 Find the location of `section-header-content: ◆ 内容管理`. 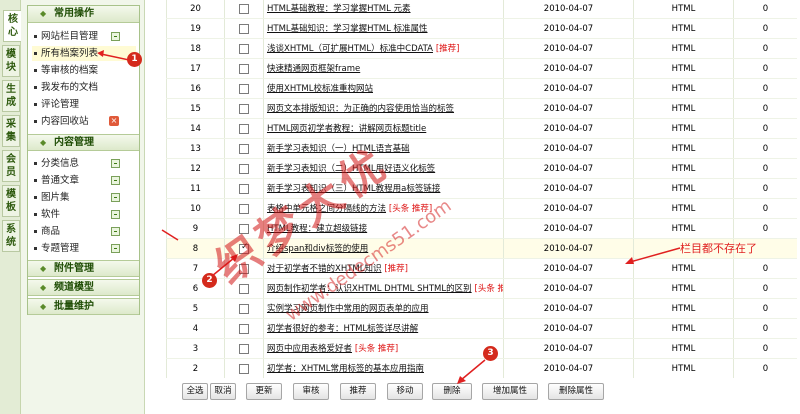

section-header-content: ◆ 内容管理 is located at coordinates (83, 142).